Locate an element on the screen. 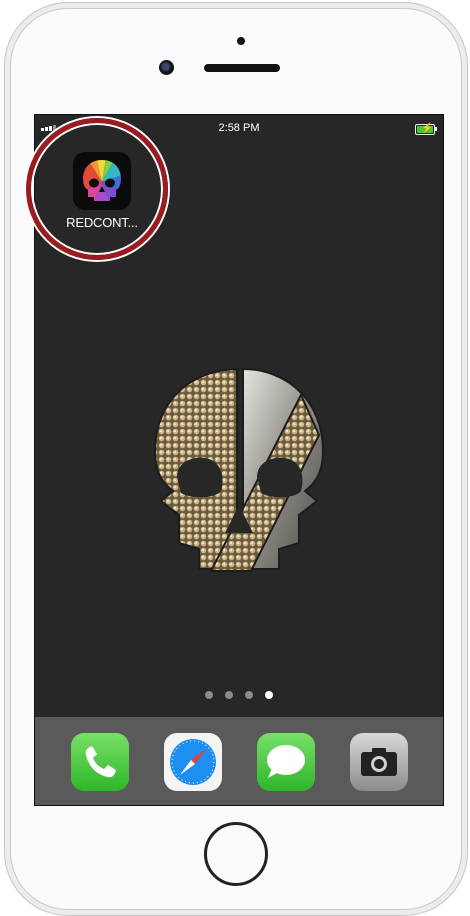 Image resolution: width=470 pixels, height=916 pixels. camera-app is located at coordinates (379, 762).